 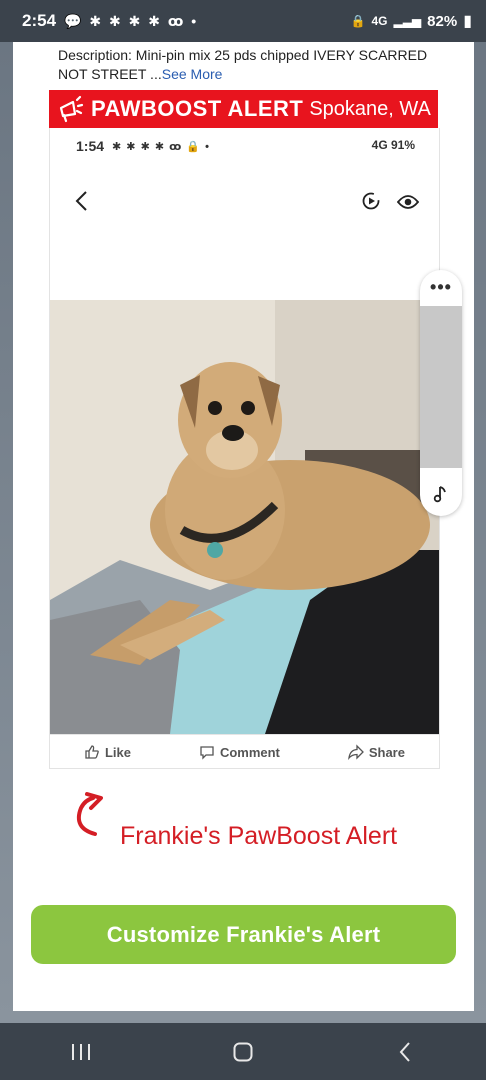 What do you see at coordinates (393, 145) in the screenshot?
I see `embedded-status-right: 4G 91%` at bounding box center [393, 145].